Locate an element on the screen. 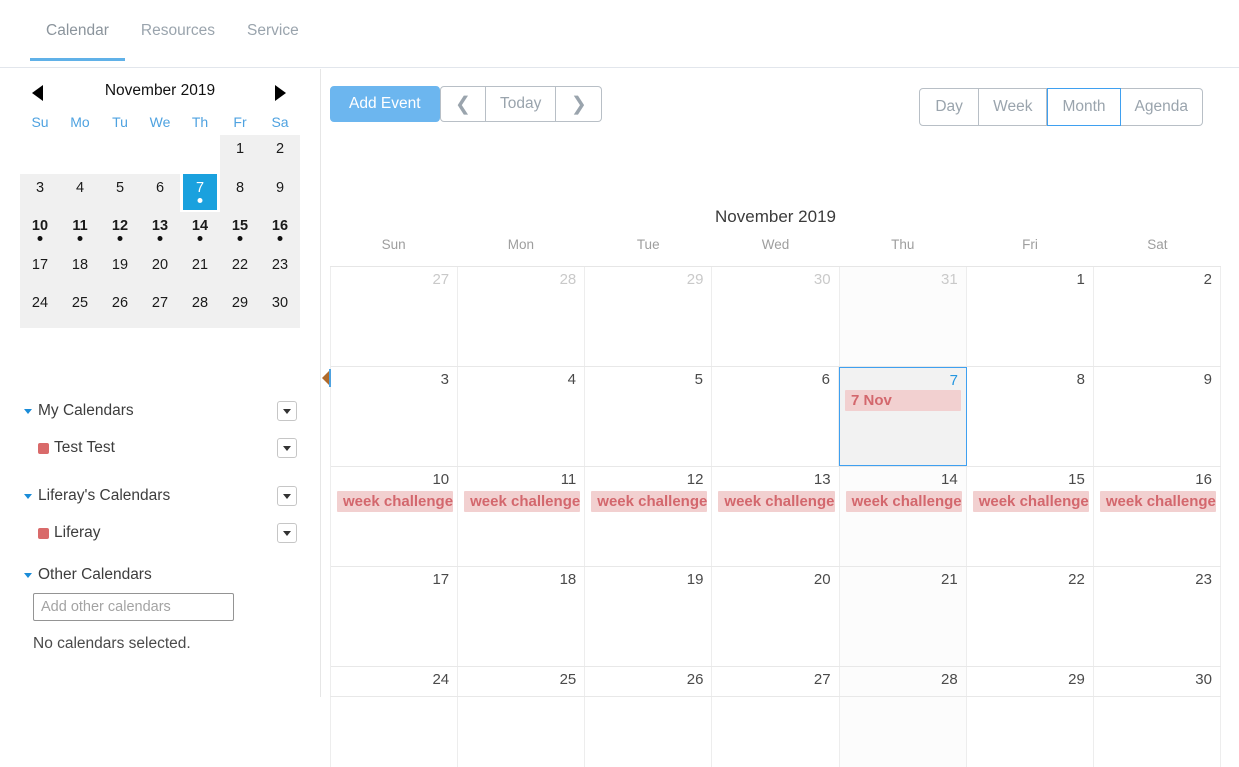 The image size is (1239, 767). calendar-day-cell: 2 is located at coordinates (1157, 316).